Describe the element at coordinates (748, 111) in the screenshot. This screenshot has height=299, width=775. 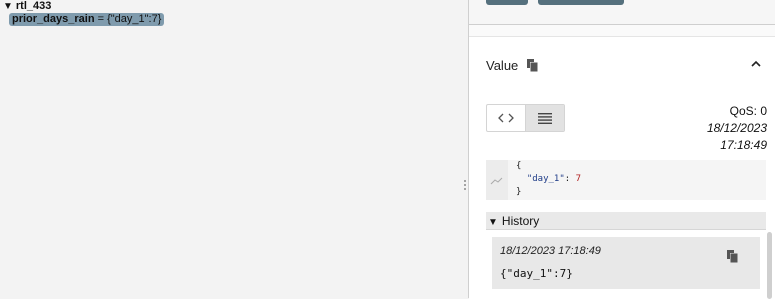
I see `qos-label: QoS: 0` at that location.